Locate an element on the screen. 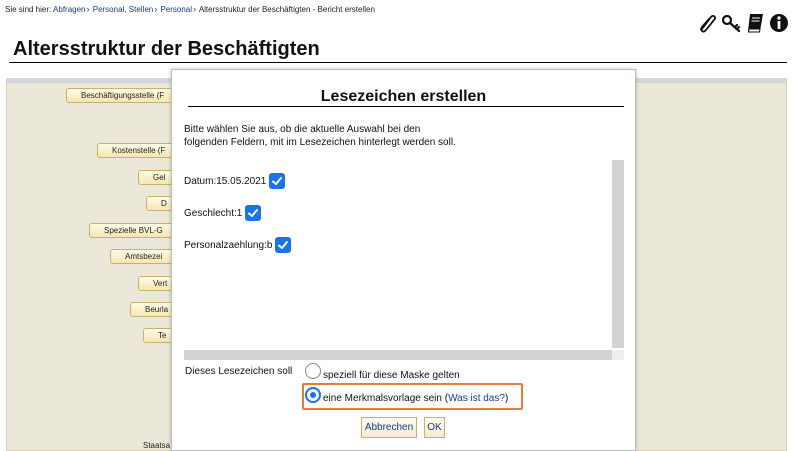 This screenshot has height=451, width=793. field-label-staatsangehoerigkeit: Staatsa is located at coordinates (157, 445).